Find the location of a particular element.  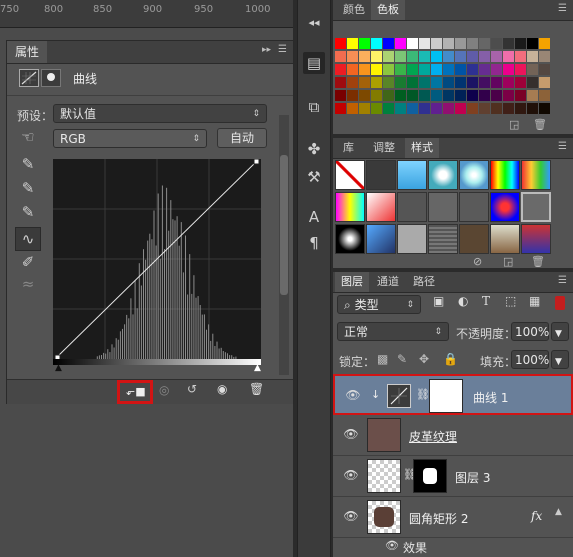

layer-row-rounded-rect: 👁 圆角矩形 2 fx ▲ is located at coordinates (453, 517).